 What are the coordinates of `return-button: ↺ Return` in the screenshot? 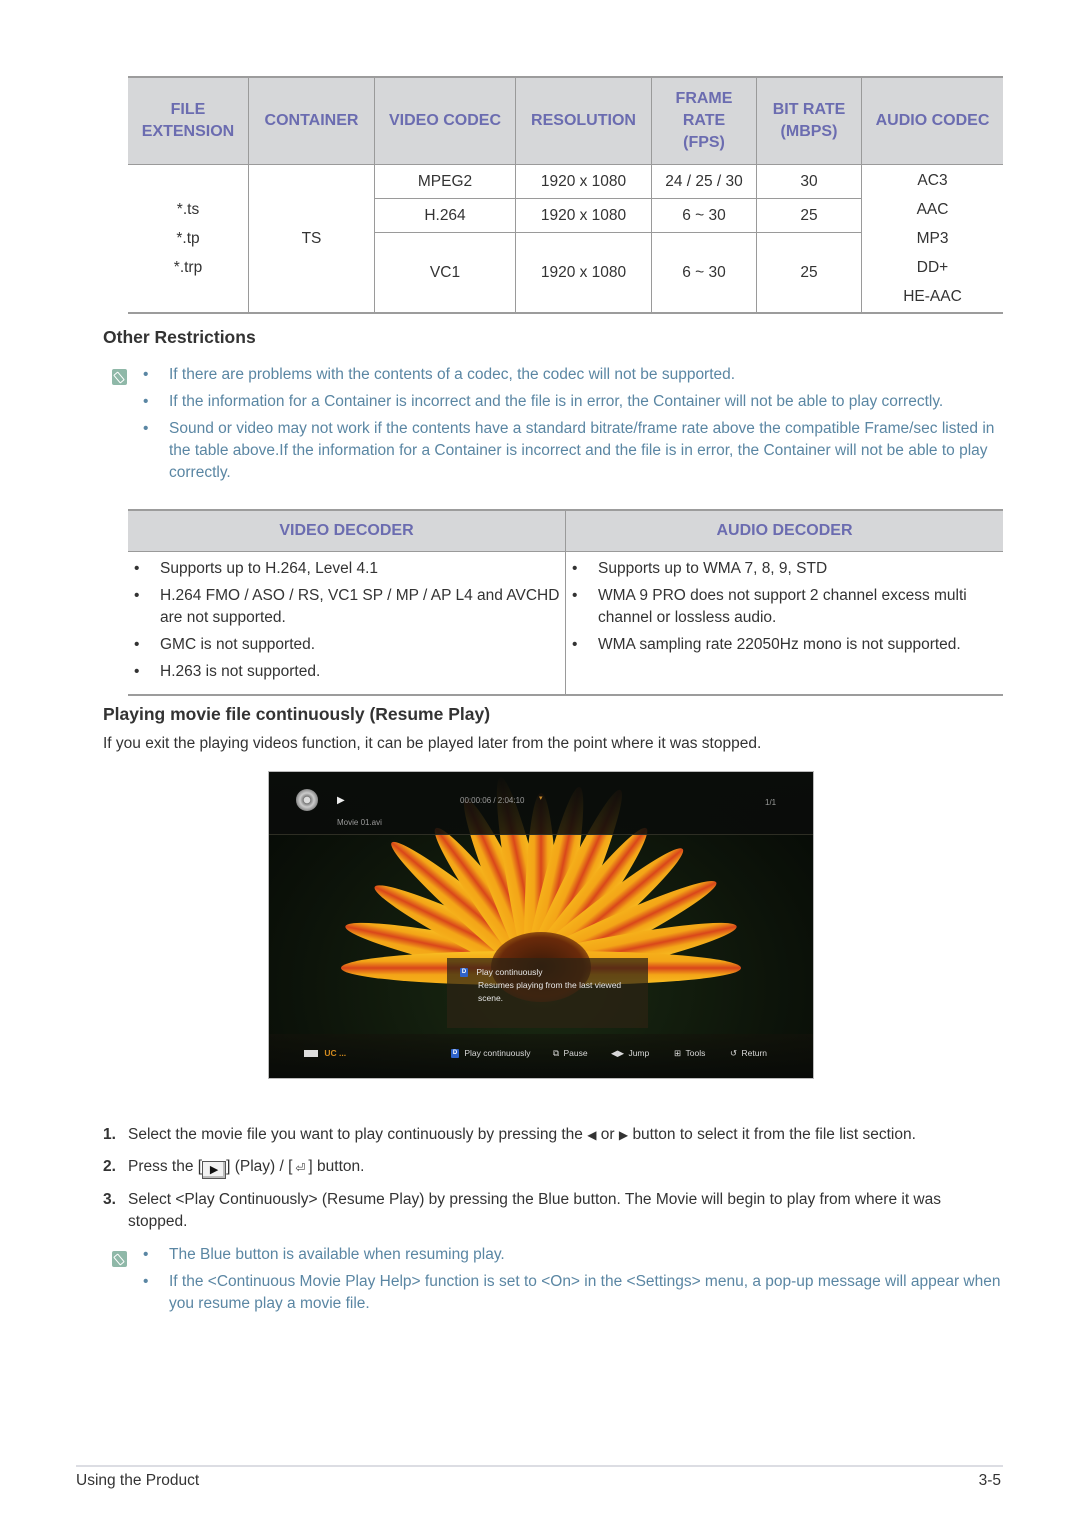 It's located at (748, 1053).